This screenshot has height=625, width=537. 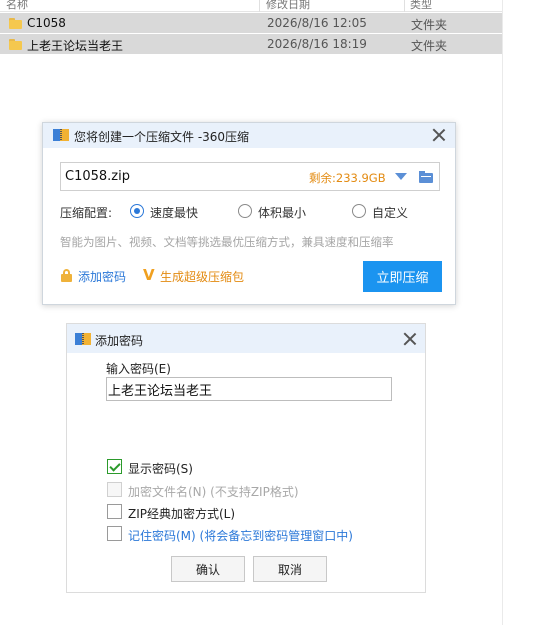 I want to click on column-header-name: 名称, so click(x=17, y=6).